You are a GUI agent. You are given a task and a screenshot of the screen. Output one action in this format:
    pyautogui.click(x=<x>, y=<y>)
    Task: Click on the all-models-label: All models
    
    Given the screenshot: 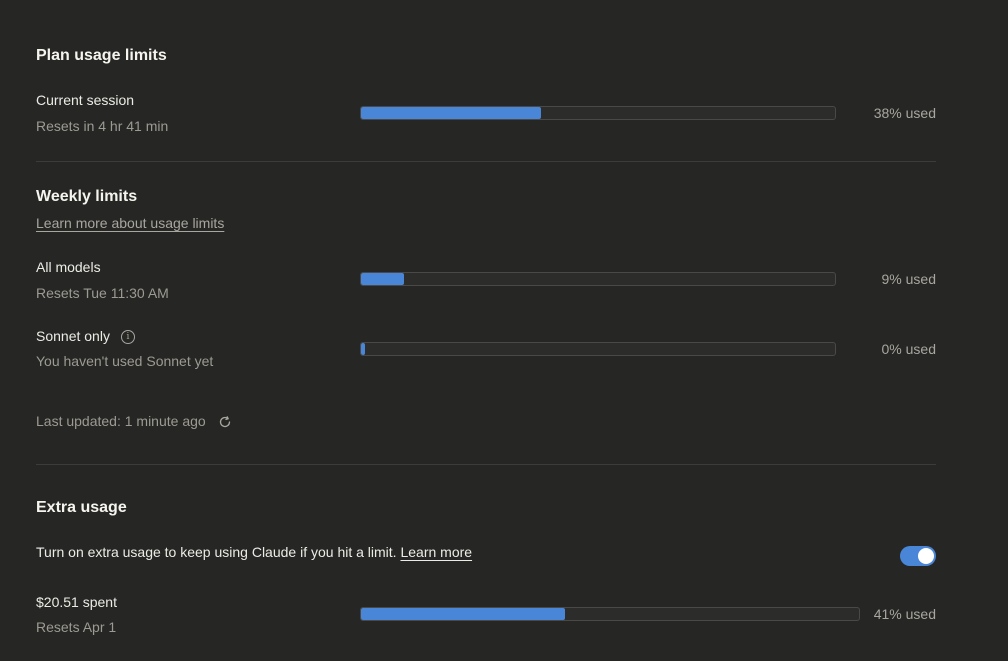 What is the action you would take?
    pyautogui.click(x=68, y=267)
    